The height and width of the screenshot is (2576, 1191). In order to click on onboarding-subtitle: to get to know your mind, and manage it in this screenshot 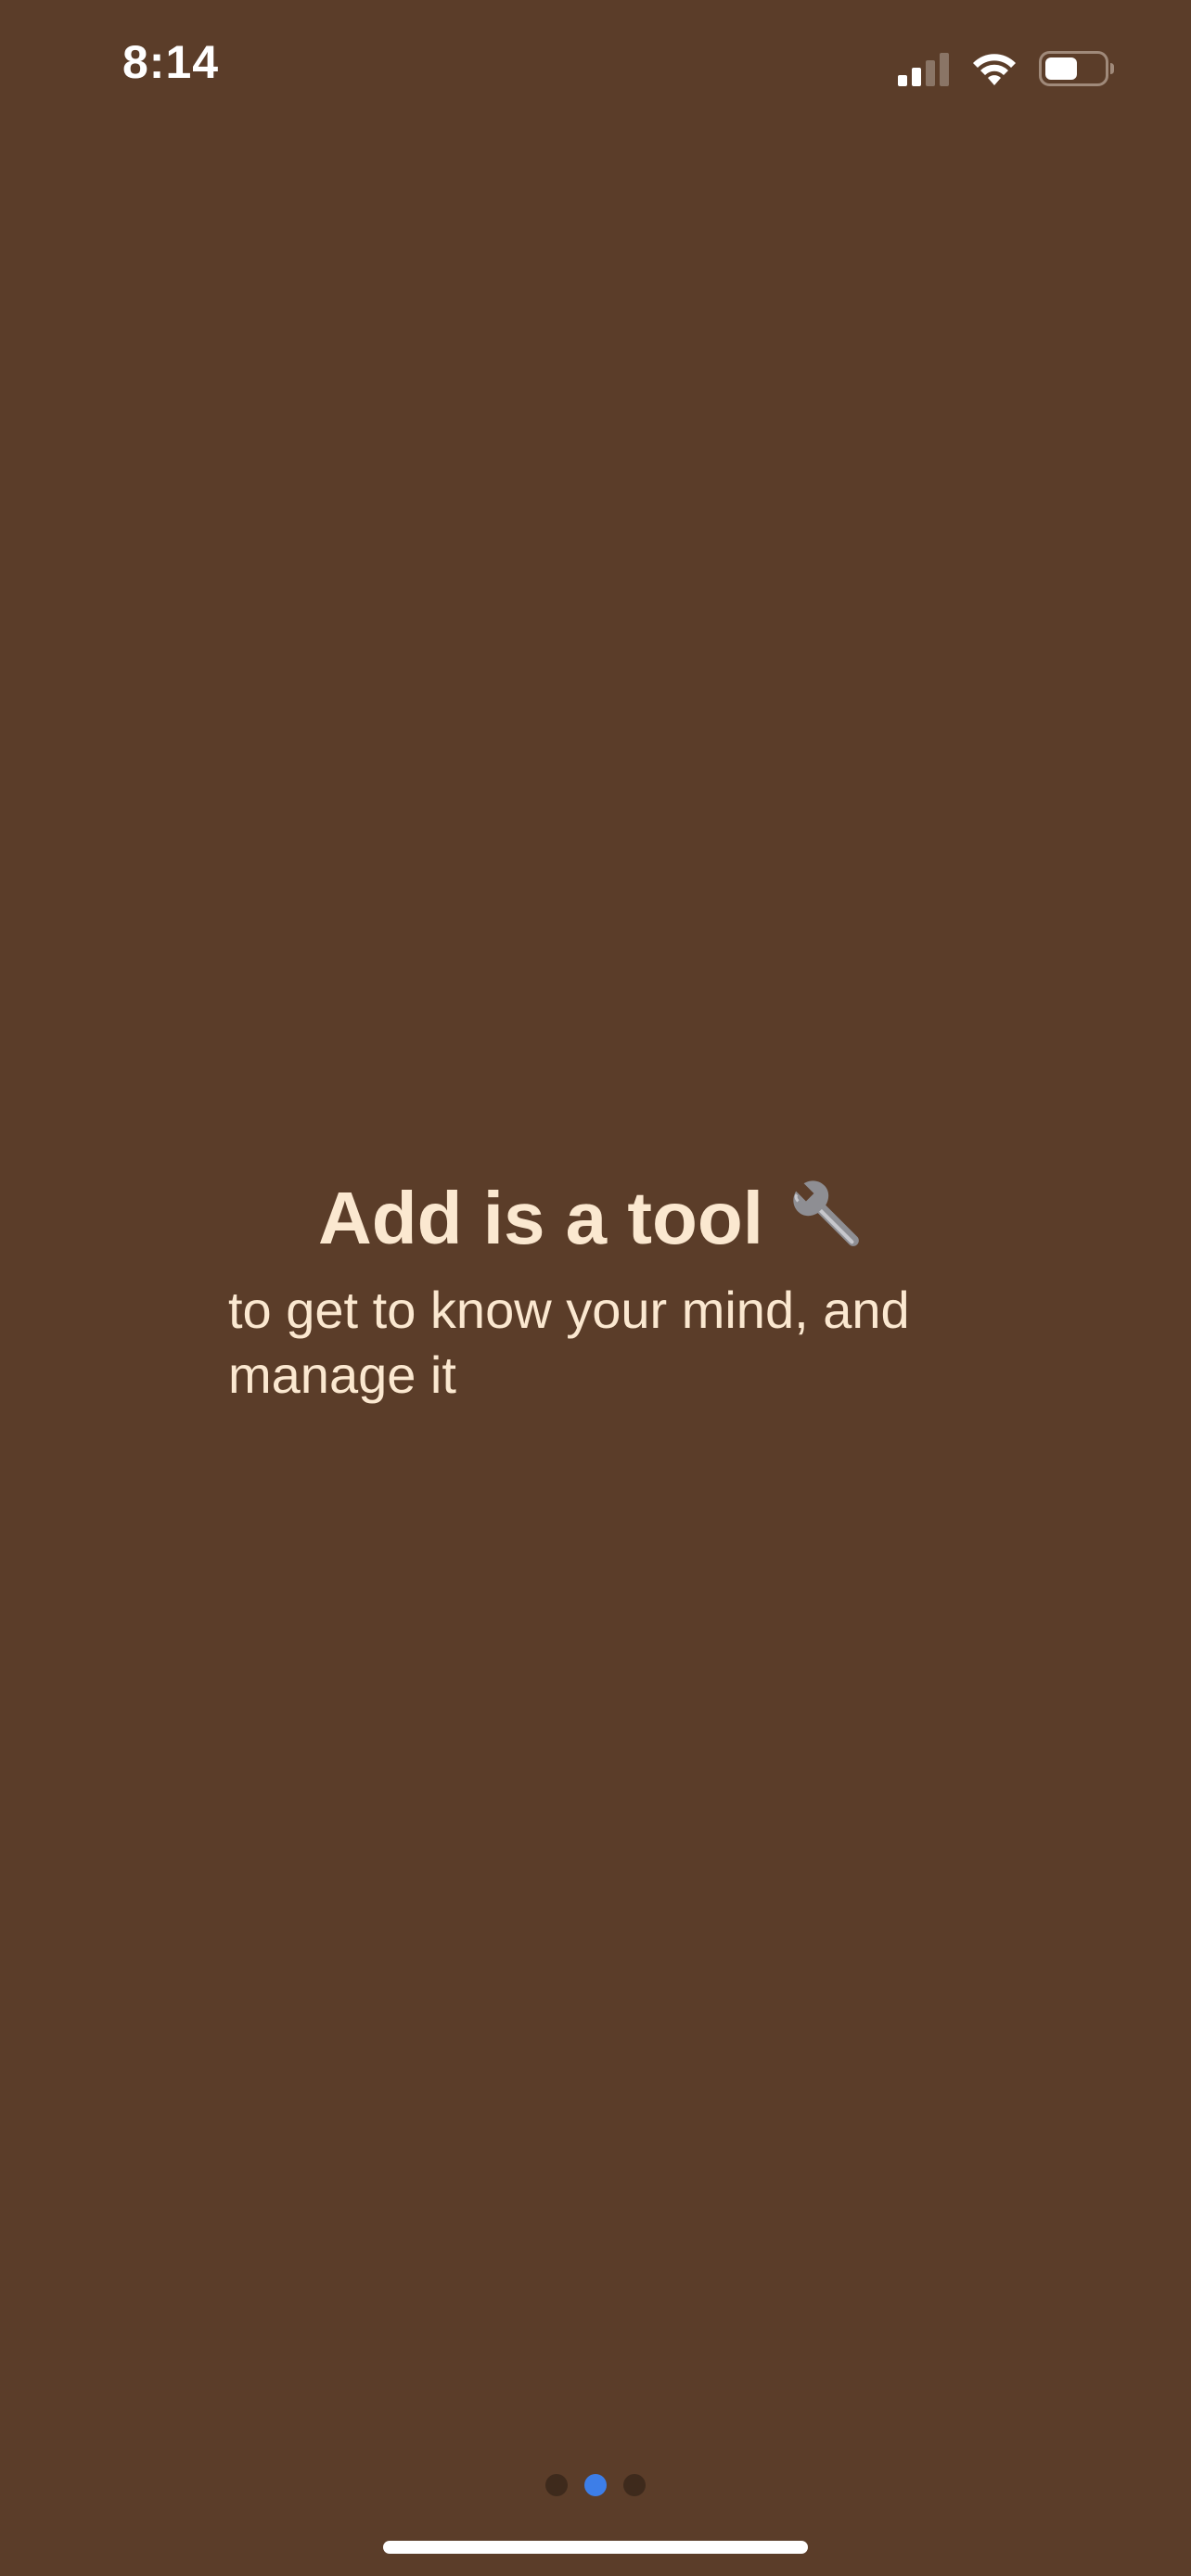, I will do `click(569, 1343)`.